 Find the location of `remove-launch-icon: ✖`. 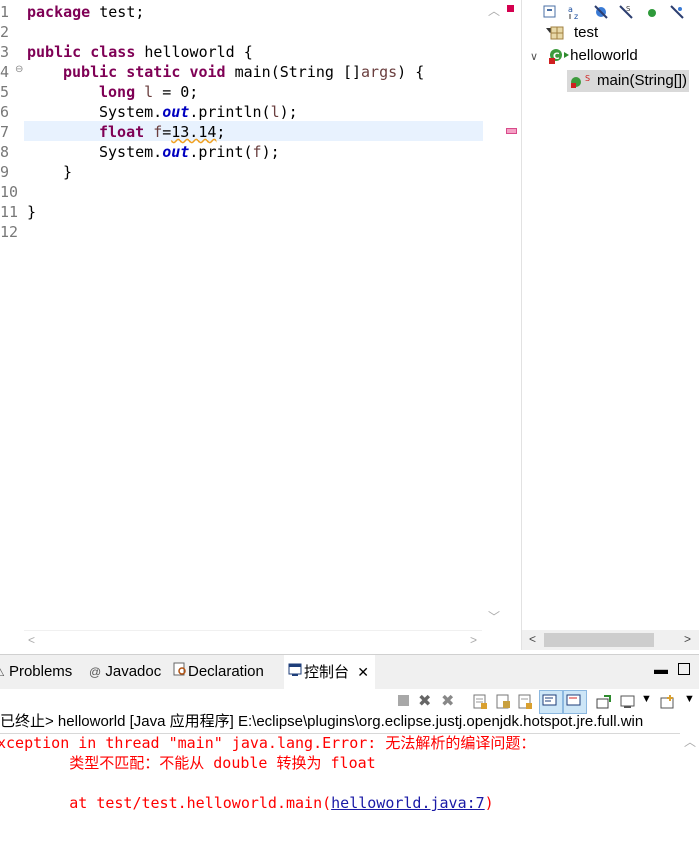

remove-launch-icon: ✖ is located at coordinates (424, 701).